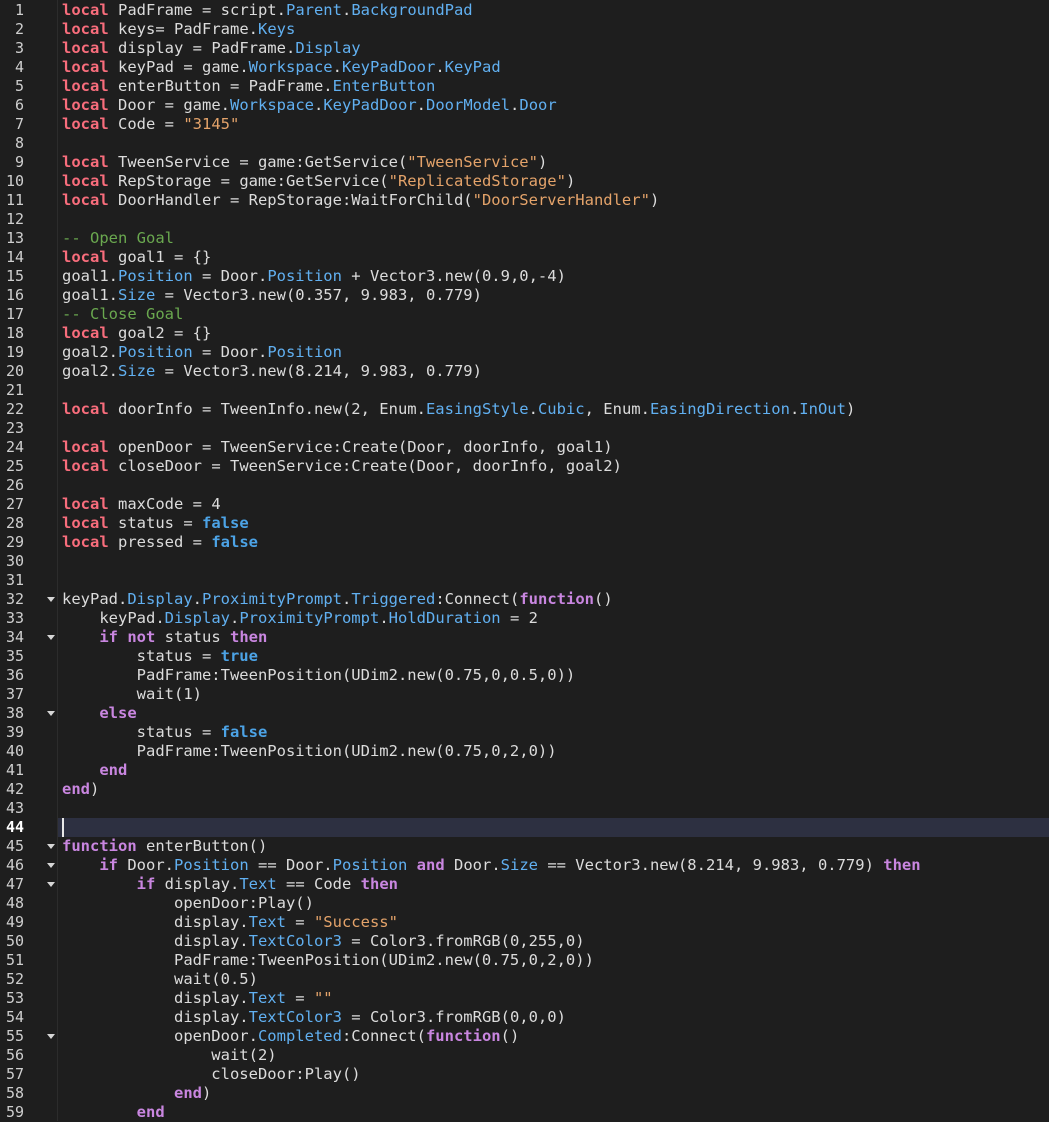 This screenshot has height=1122, width=1049. Describe the element at coordinates (160, 656) in the screenshot. I see `code-text: status = true` at that location.